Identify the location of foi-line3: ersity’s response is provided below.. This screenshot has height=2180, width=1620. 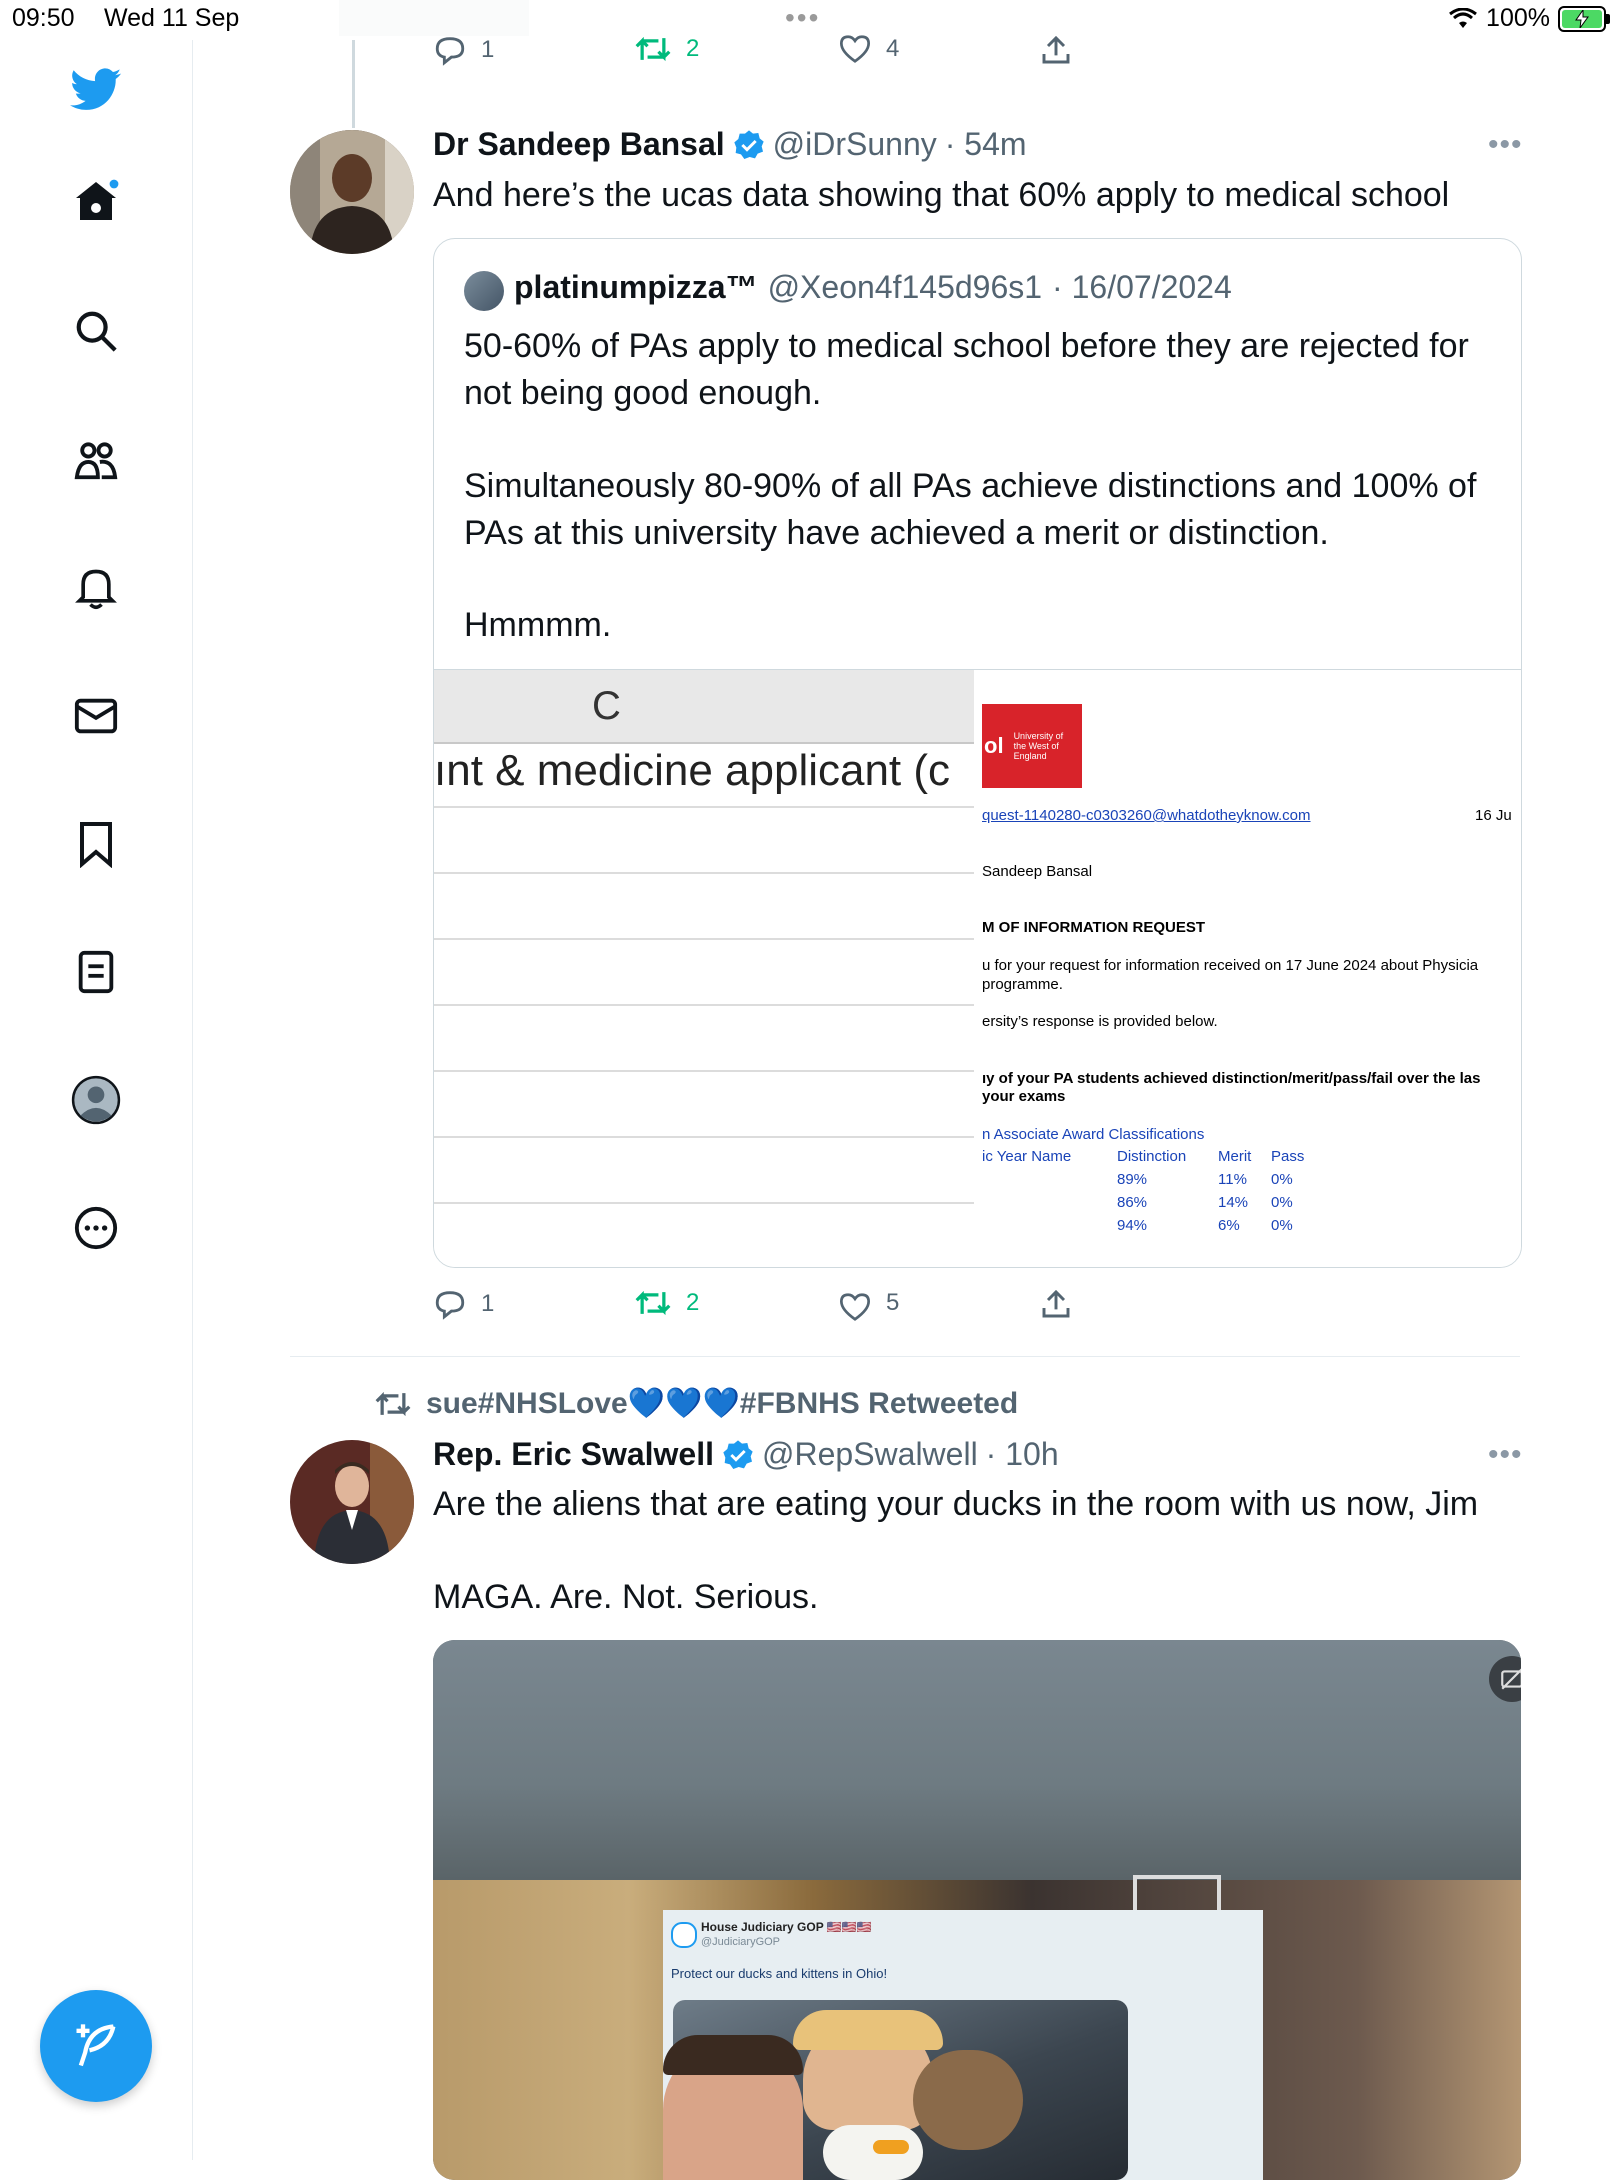
(1100, 1021).